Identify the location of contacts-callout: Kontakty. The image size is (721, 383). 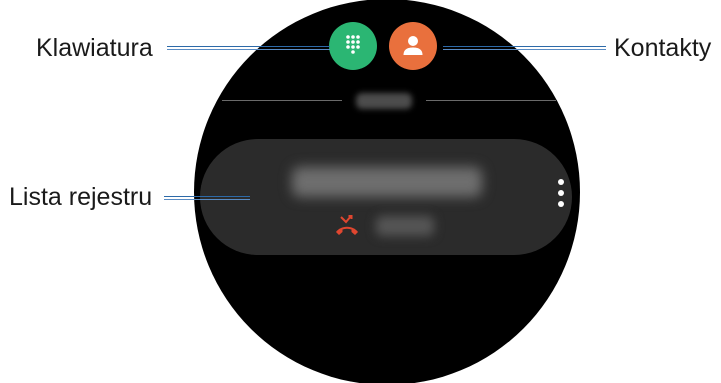
(663, 48).